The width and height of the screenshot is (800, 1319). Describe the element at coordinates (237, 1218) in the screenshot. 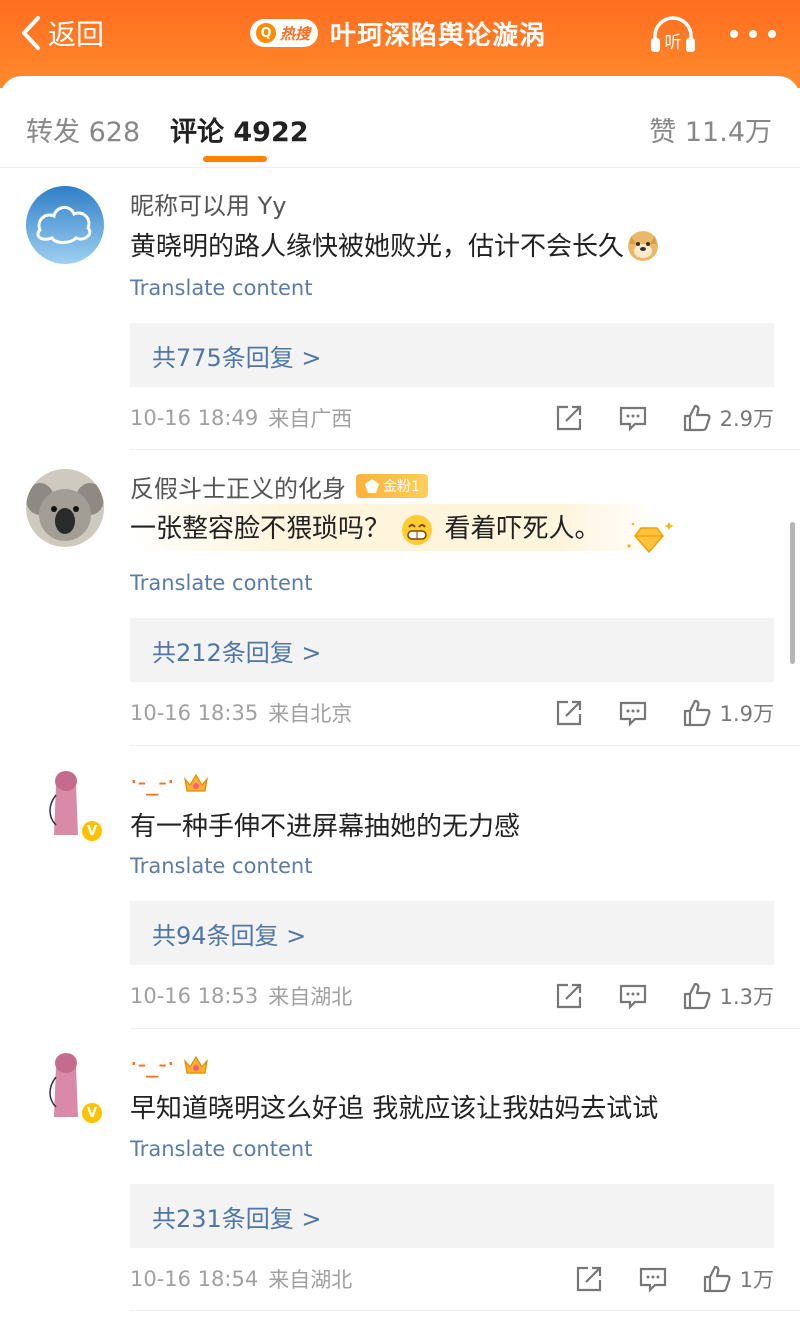

I see `replies-label: 共231条回复 >` at that location.